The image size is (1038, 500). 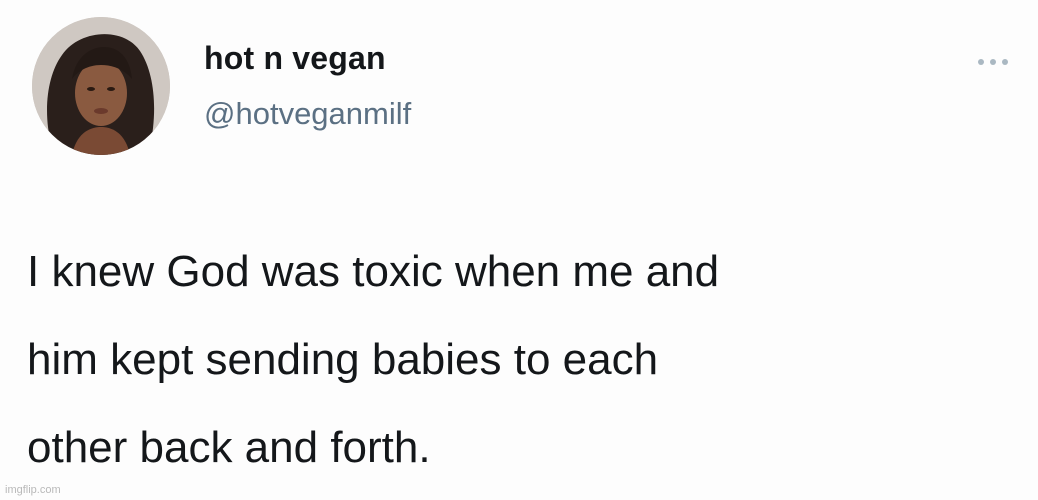 I want to click on author-handle: @hotveganmilf, so click(x=307, y=114).